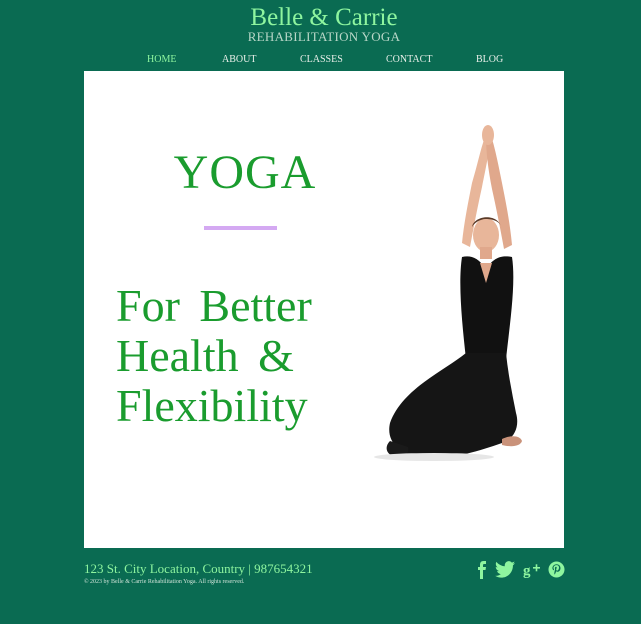 Image resolution: width=641 pixels, height=624 pixels. What do you see at coordinates (527, 571) in the screenshot?
I see `svg-text: g` at bounding box center [527, 571].